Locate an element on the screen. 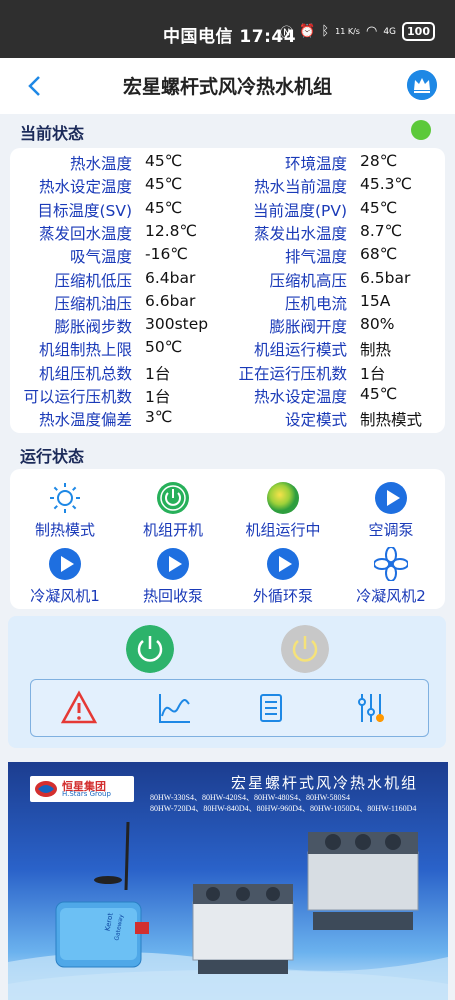 The height and width of the screenshot is (1000, 455). status-label: 环境温度 is located at coordinates (315, 164).